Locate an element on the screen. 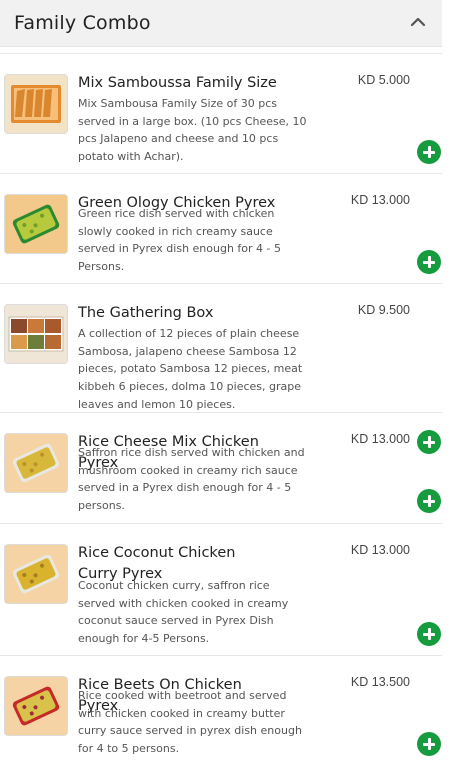 This screenshot has width=450, height=766. chevron-up-icon is located at coordinates (418, 22).